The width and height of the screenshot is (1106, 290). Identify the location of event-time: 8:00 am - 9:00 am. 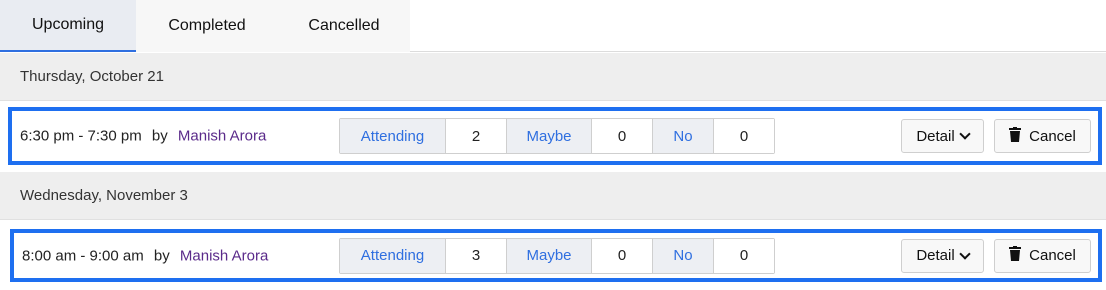
(83, 255).